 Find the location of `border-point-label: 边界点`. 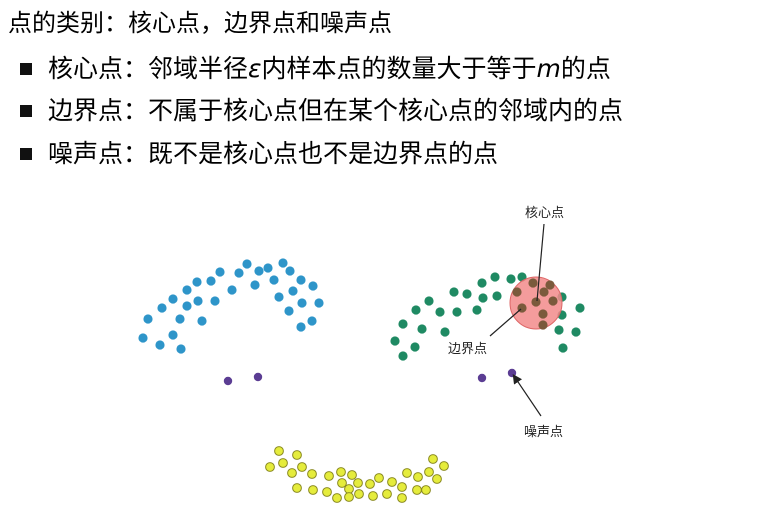

border-point-label: 边界点 is located at coordinates (467, 349).